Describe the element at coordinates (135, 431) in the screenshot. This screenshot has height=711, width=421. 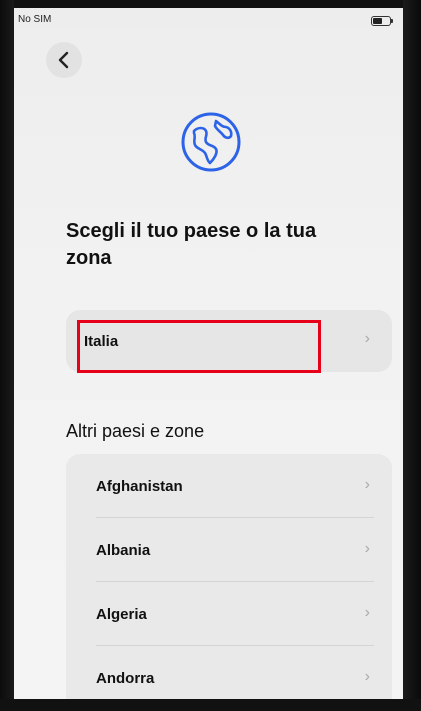
I see `section-title: Altri paesi e zone` at that location.